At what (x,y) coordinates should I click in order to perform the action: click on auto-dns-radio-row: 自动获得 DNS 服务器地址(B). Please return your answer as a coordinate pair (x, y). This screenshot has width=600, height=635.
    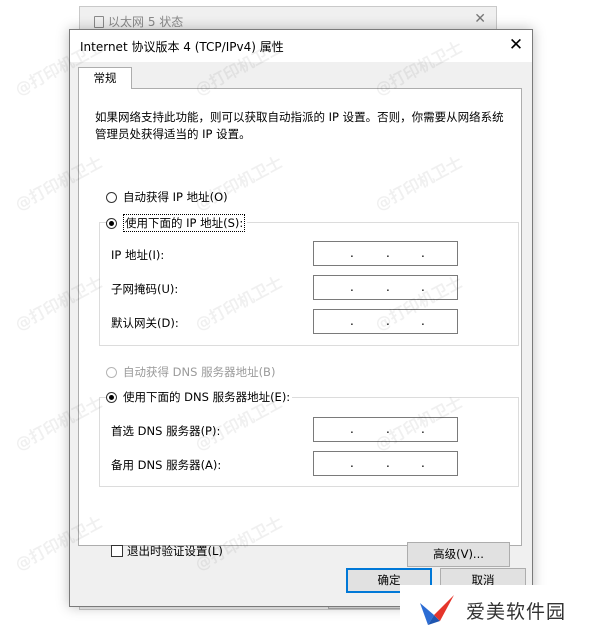
    Looking at the image, I should click on (192, 372).